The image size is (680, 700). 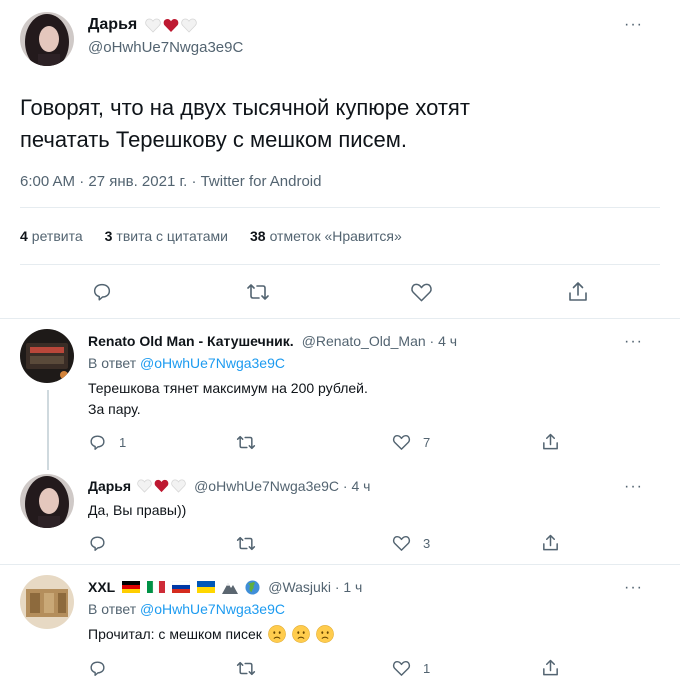 I want to click on reply-text-line: Терешкова тянет максимум на 200 рублей., so click(x=228, y=388).